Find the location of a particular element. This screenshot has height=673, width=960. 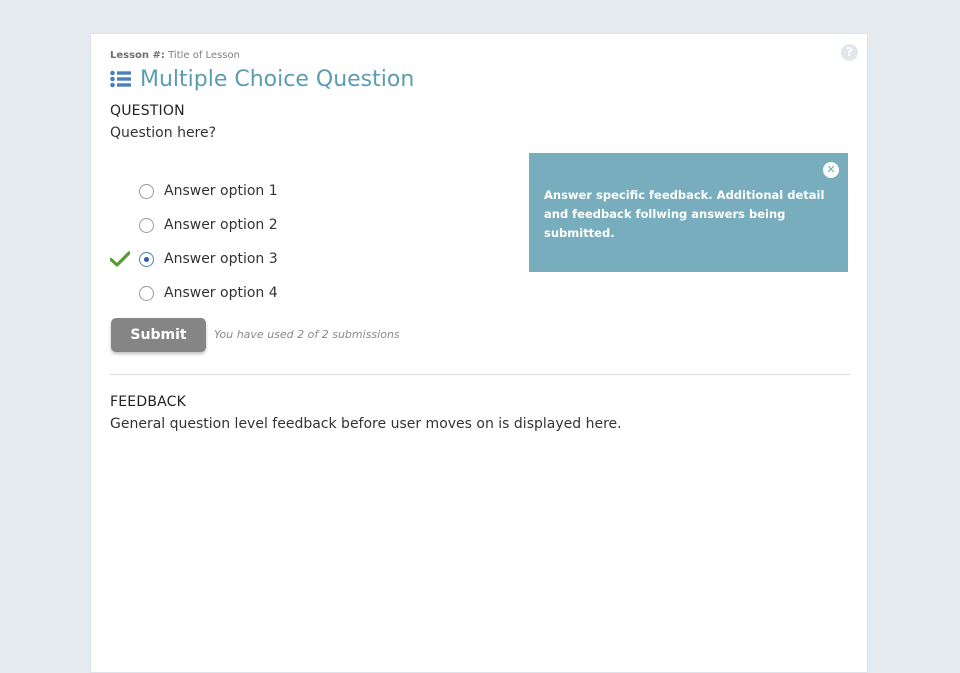

answer-option-3: Answer option 3 is located at coordinates (260, 259).